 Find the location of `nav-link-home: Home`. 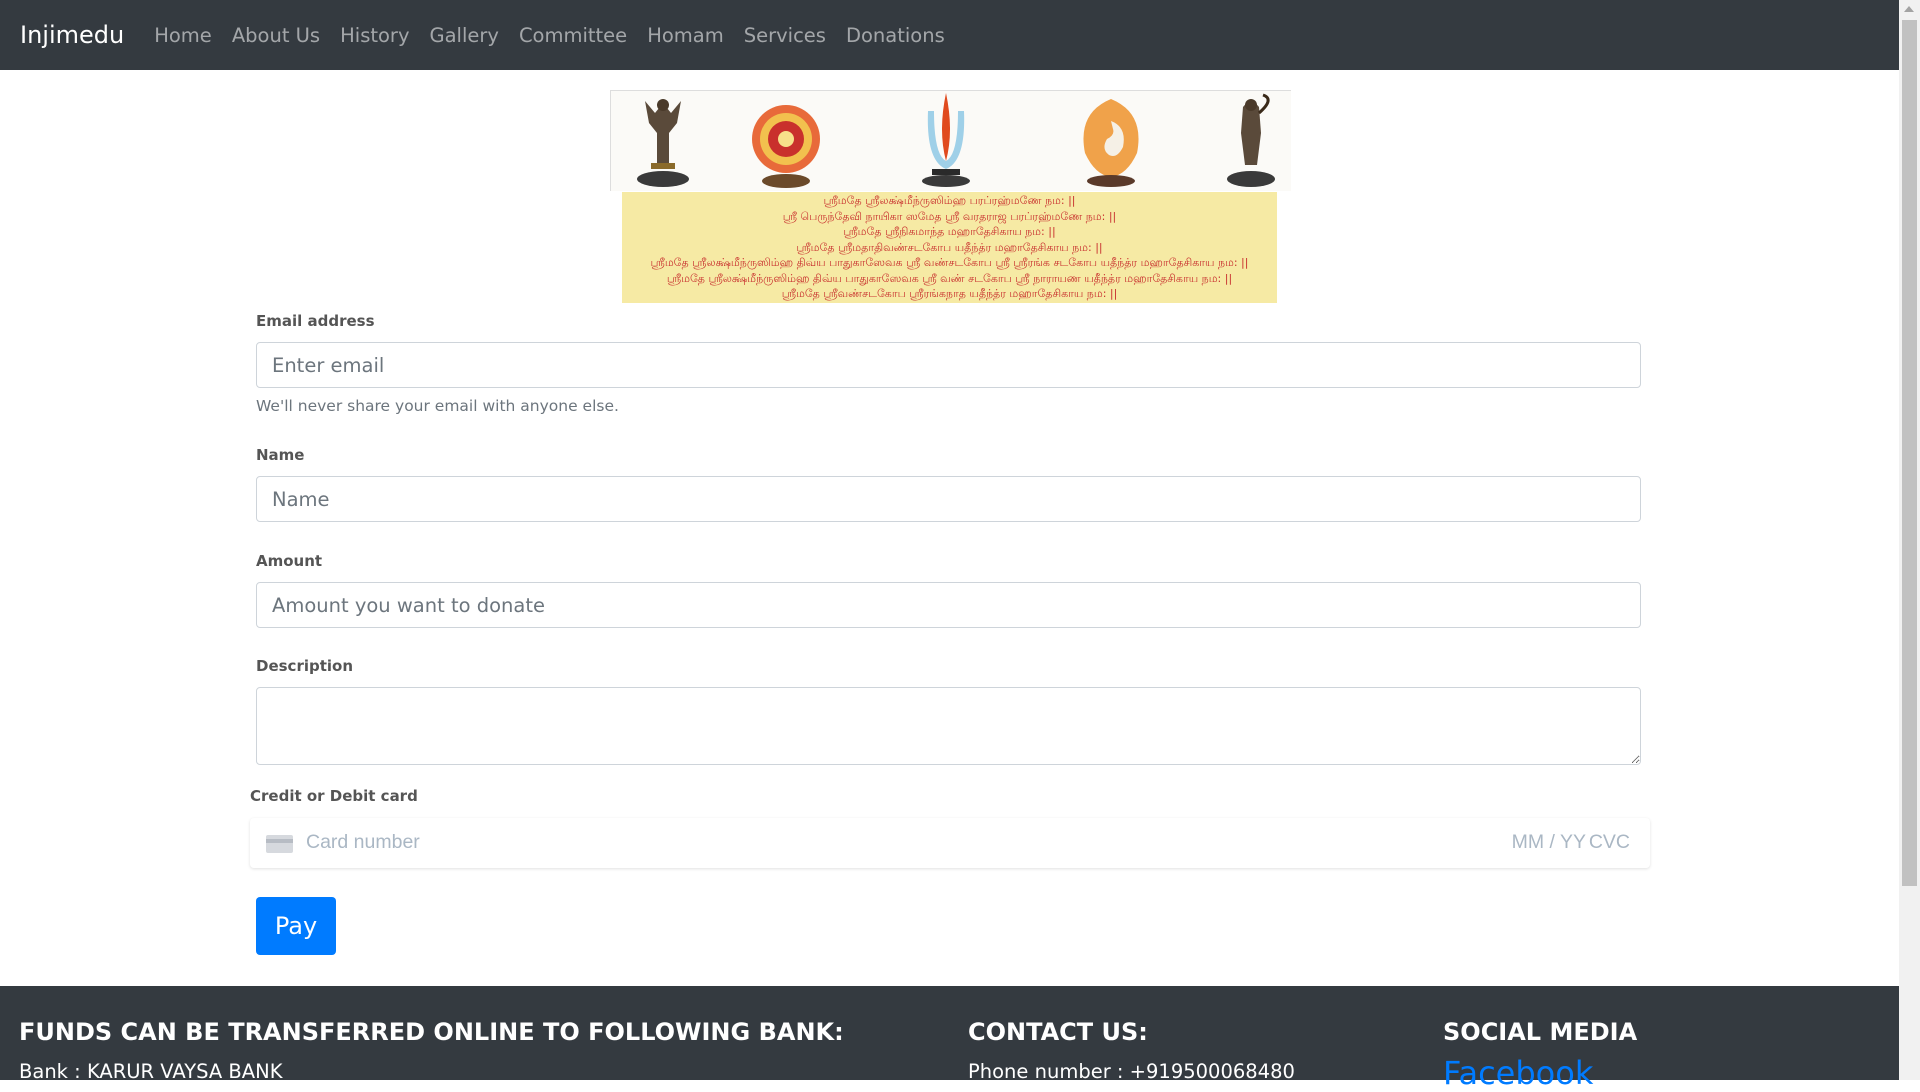

nav-link-home: Home is located at coordinates (183, 35).